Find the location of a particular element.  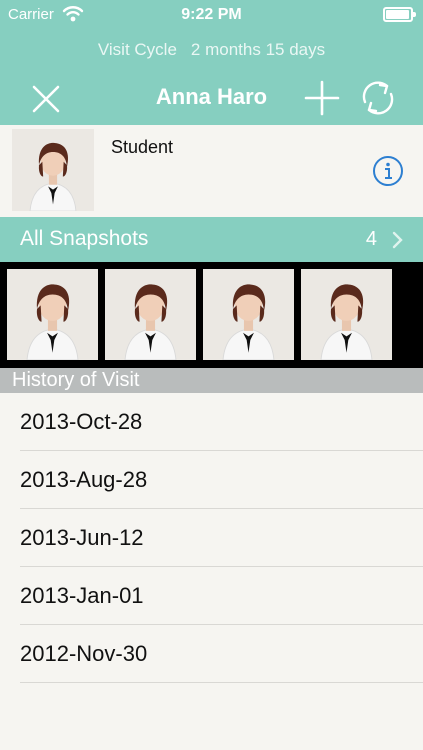

status-bar: Carrier 9:22 PM is located at coordinates (211, 15).